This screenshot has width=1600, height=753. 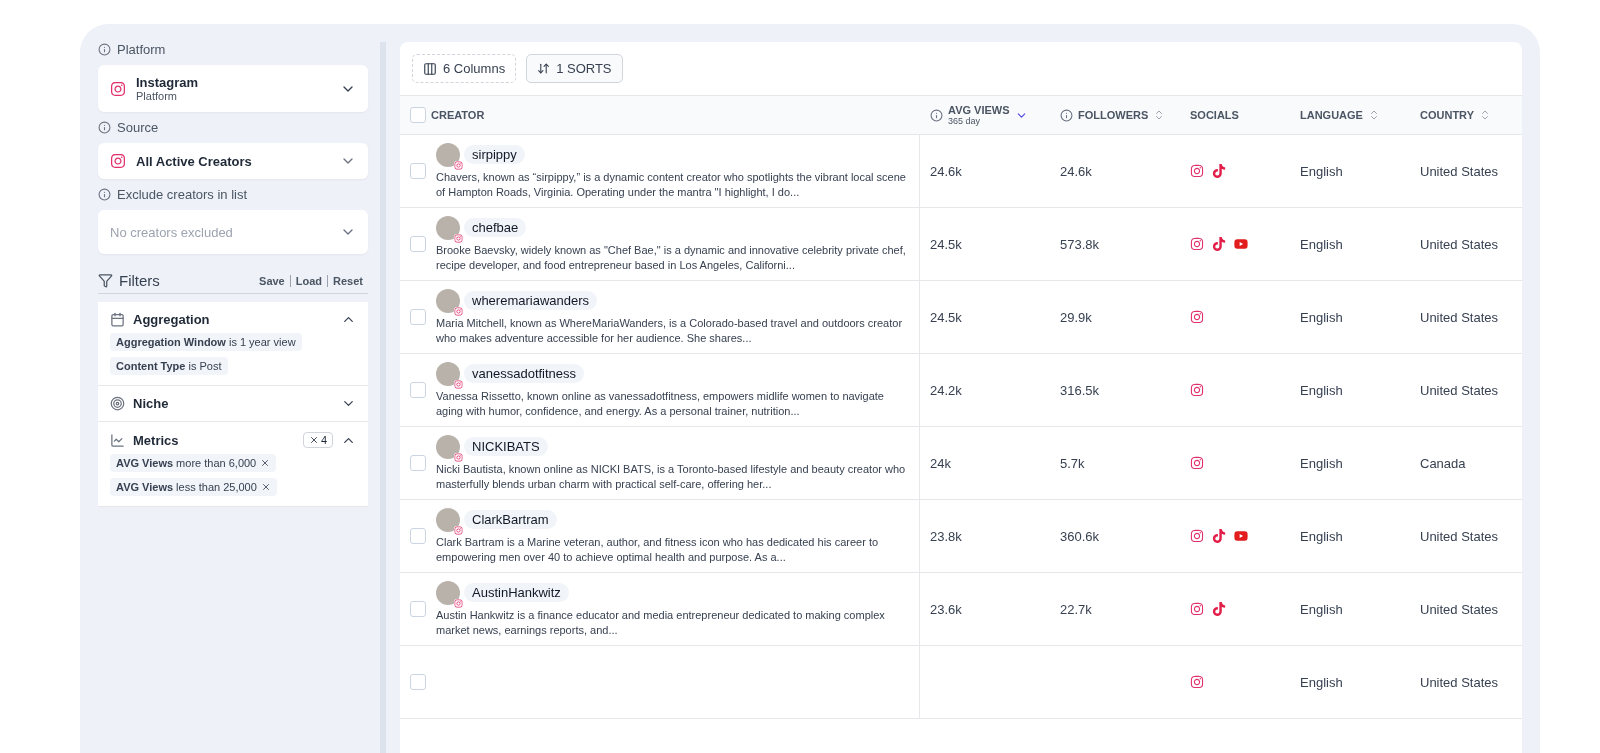 I want to click on table-cell-text: 360.6k, so click(x=1080, y=536).